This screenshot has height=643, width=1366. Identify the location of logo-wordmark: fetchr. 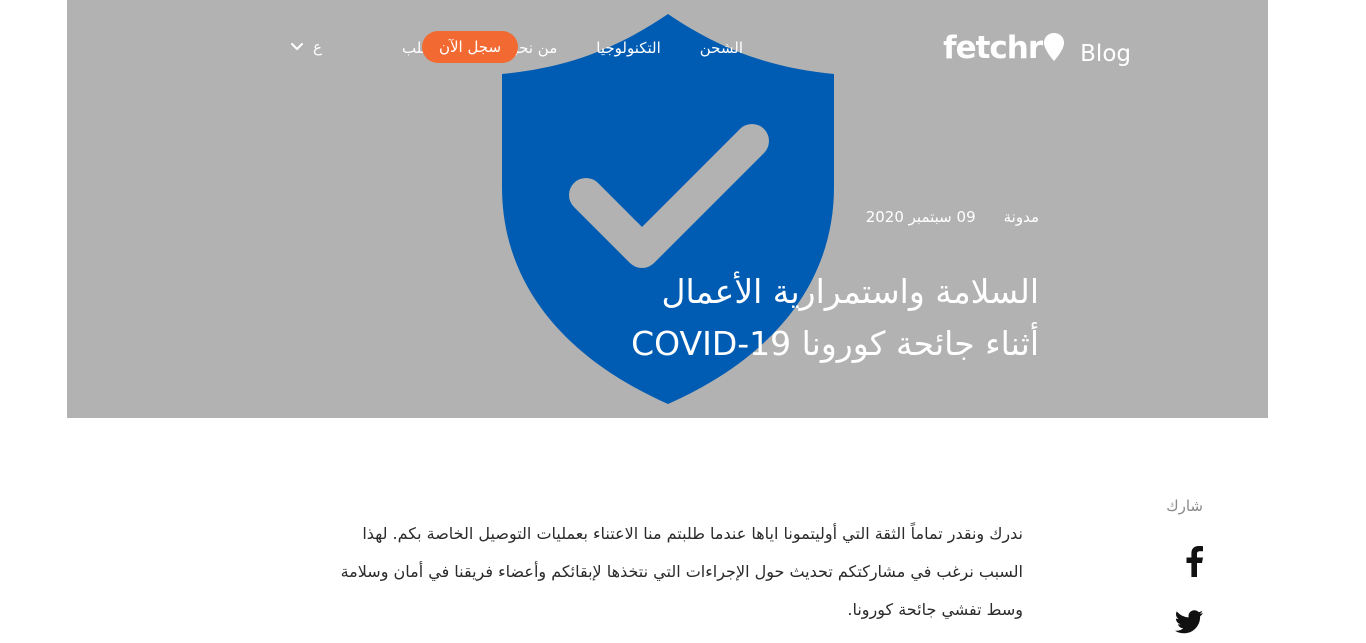
(993, 48).